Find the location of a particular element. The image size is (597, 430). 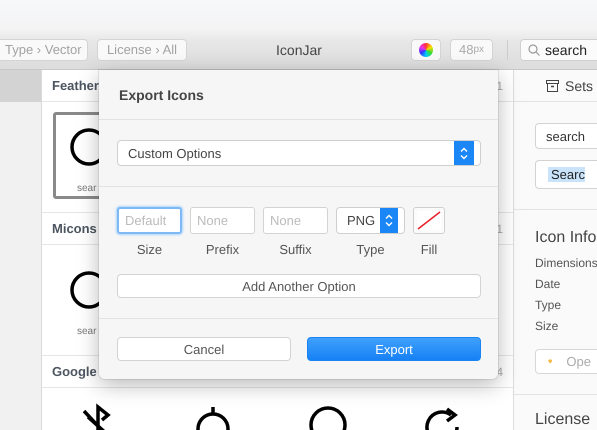

field-label: Size is located at coordinates (149, 249).